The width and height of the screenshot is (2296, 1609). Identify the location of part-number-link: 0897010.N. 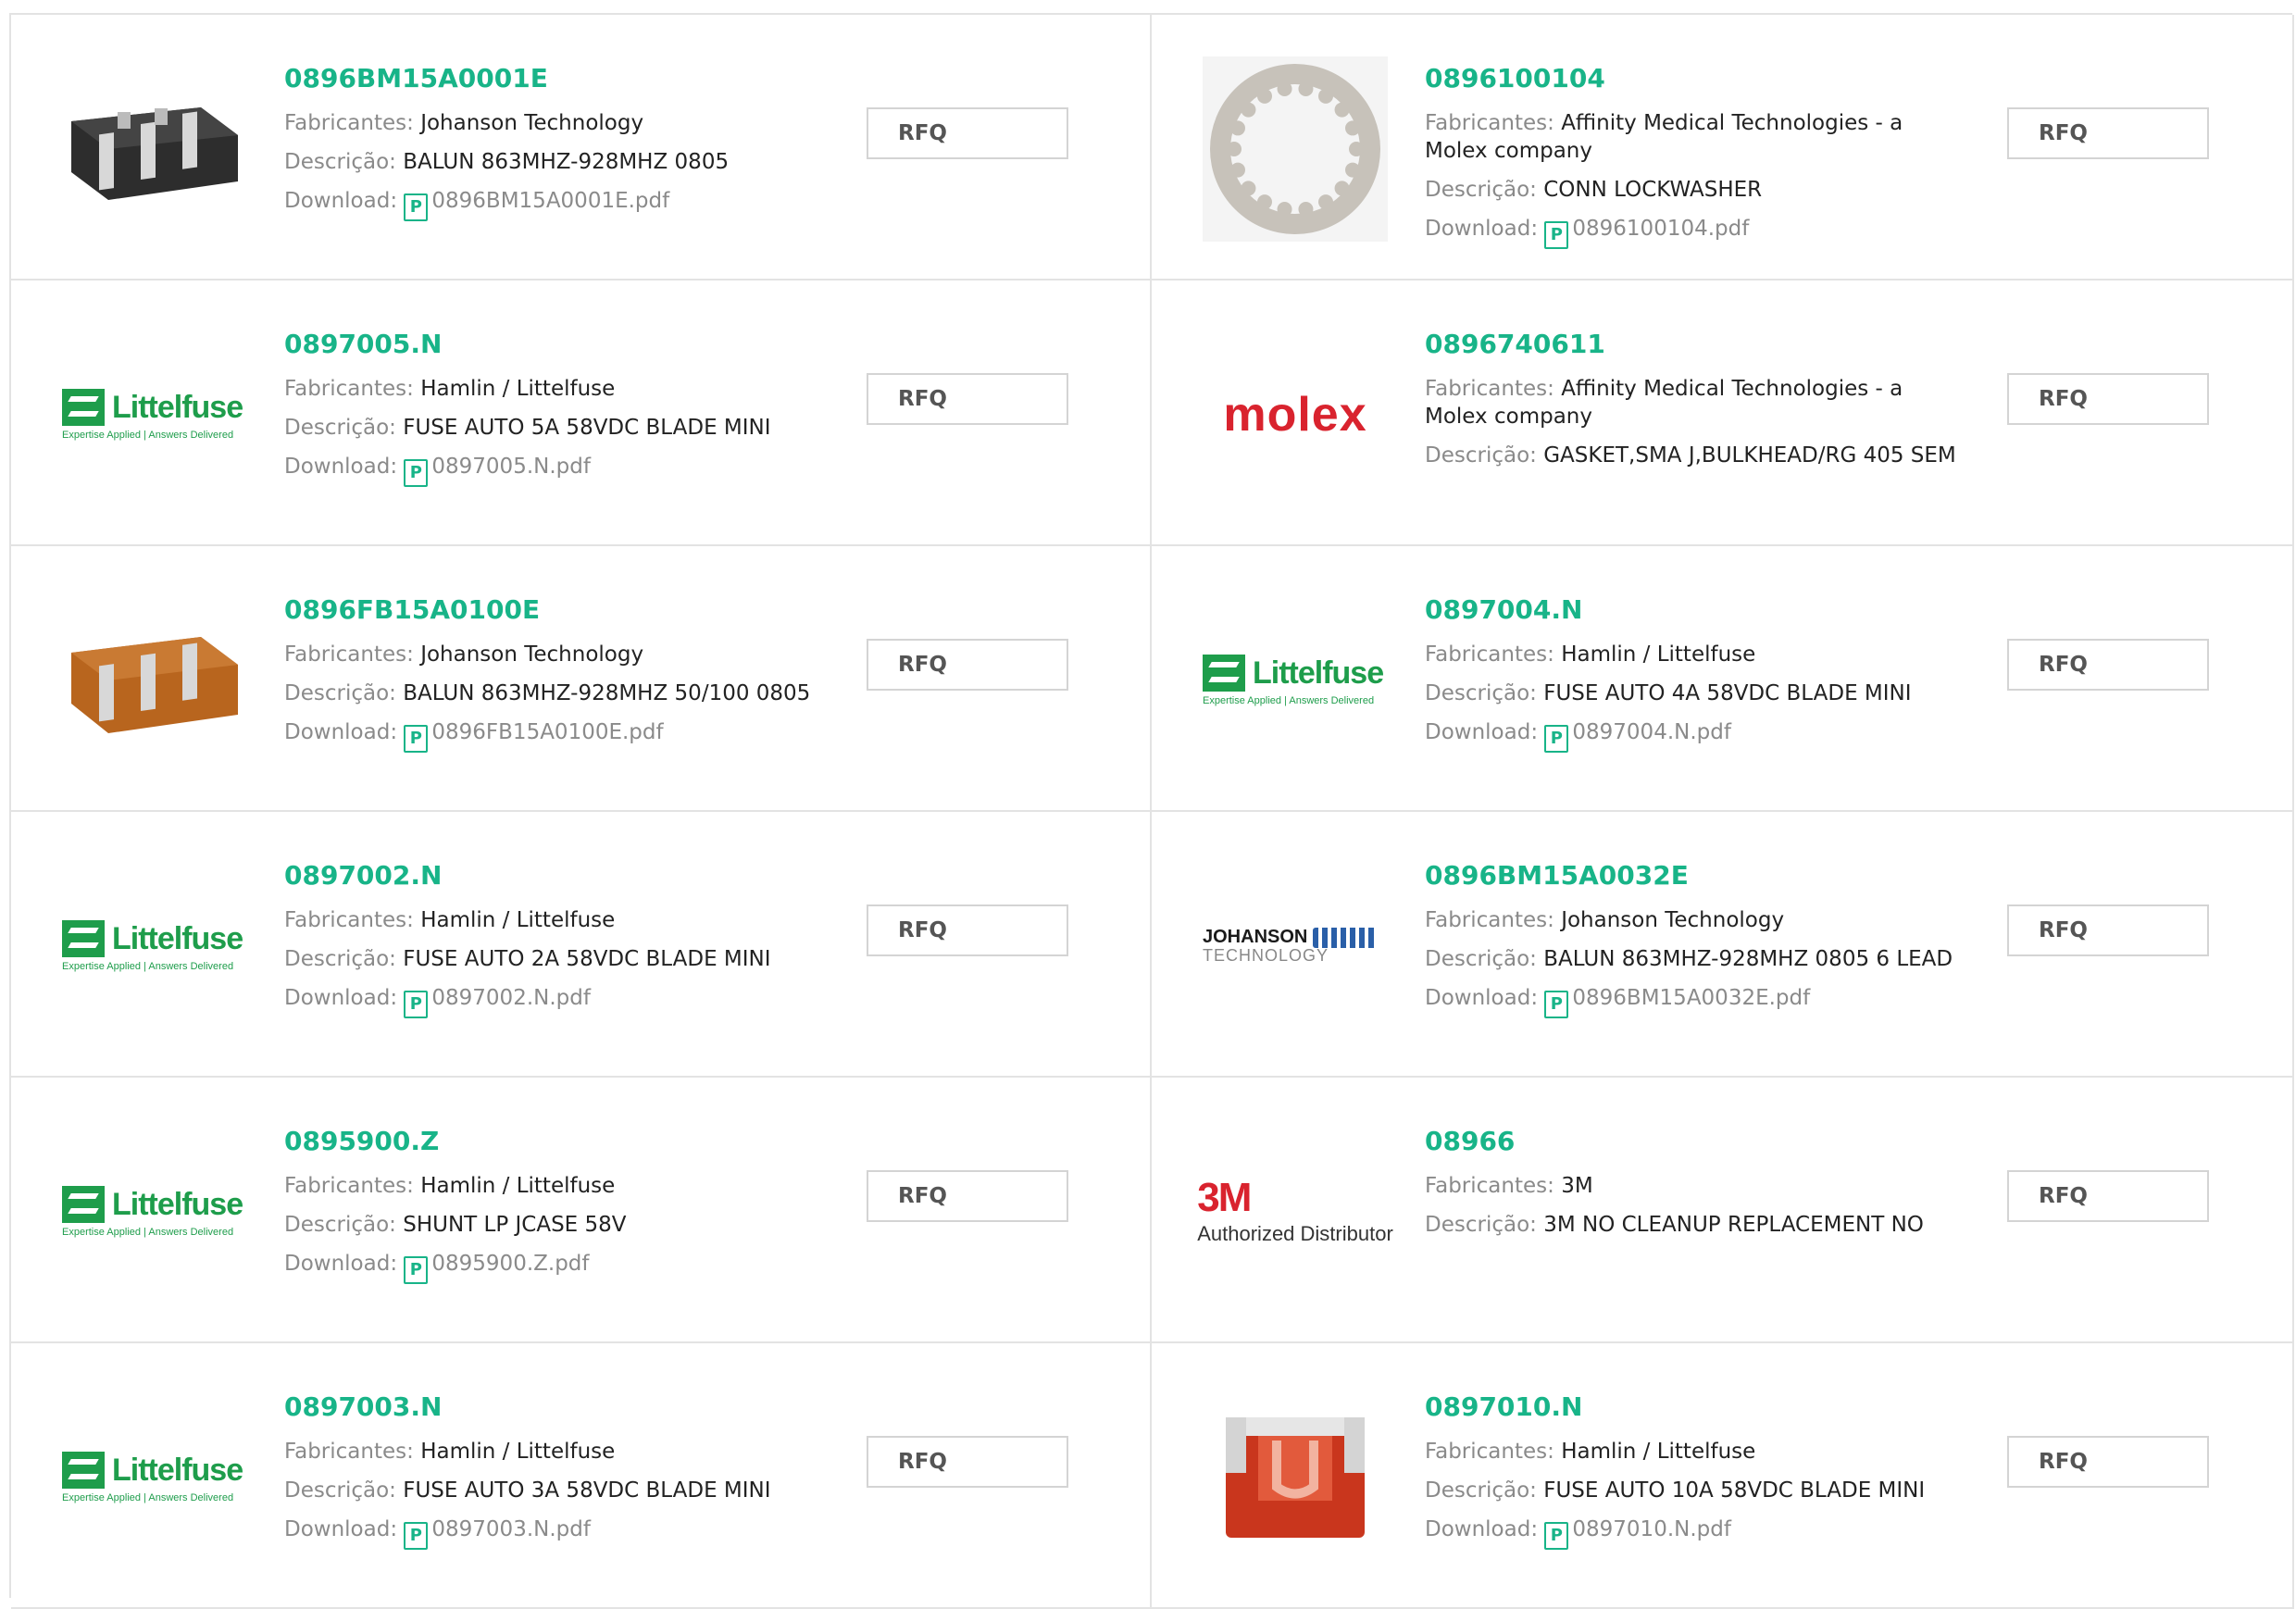
(1702, 1407).